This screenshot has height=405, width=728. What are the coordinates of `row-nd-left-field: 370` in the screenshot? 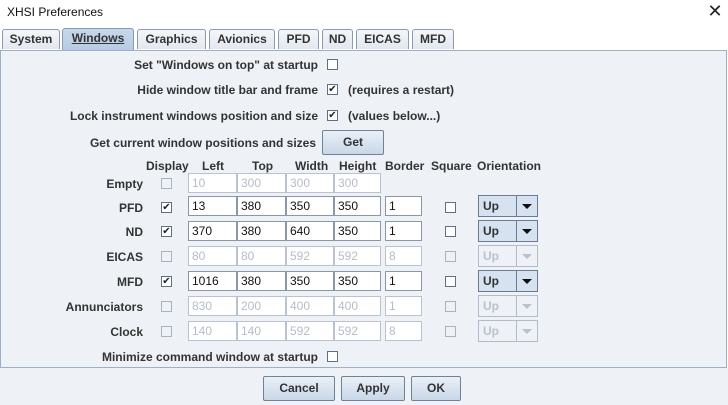 It's located at (212, 231).